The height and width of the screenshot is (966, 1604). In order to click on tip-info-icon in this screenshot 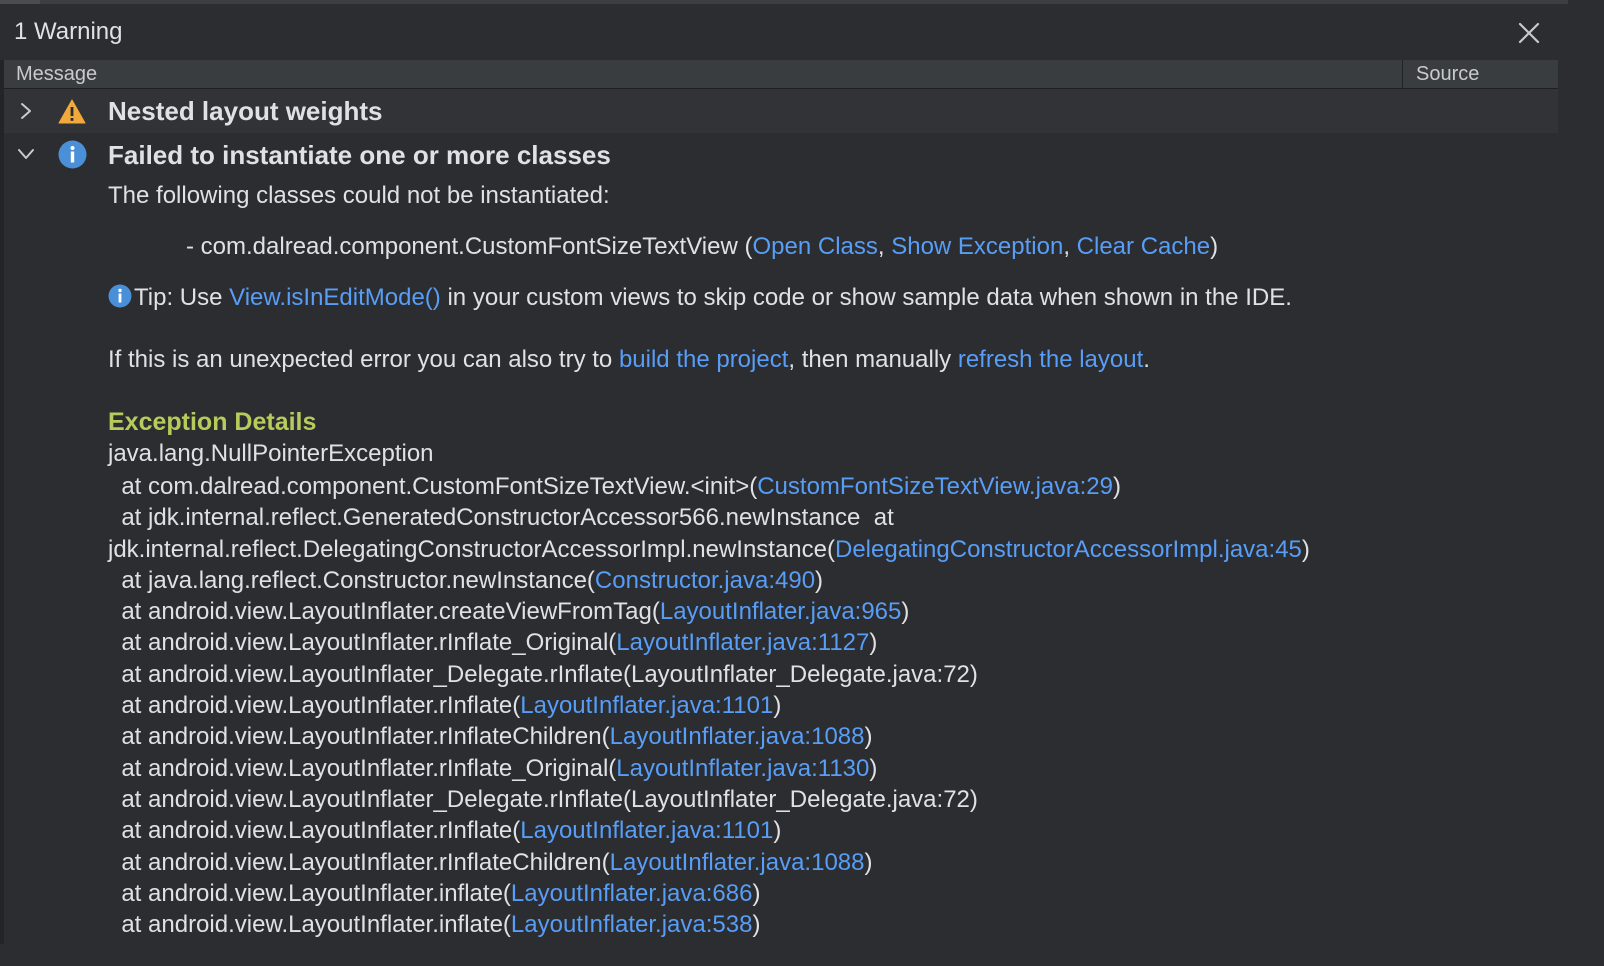, I will do `click(120, 296)`.